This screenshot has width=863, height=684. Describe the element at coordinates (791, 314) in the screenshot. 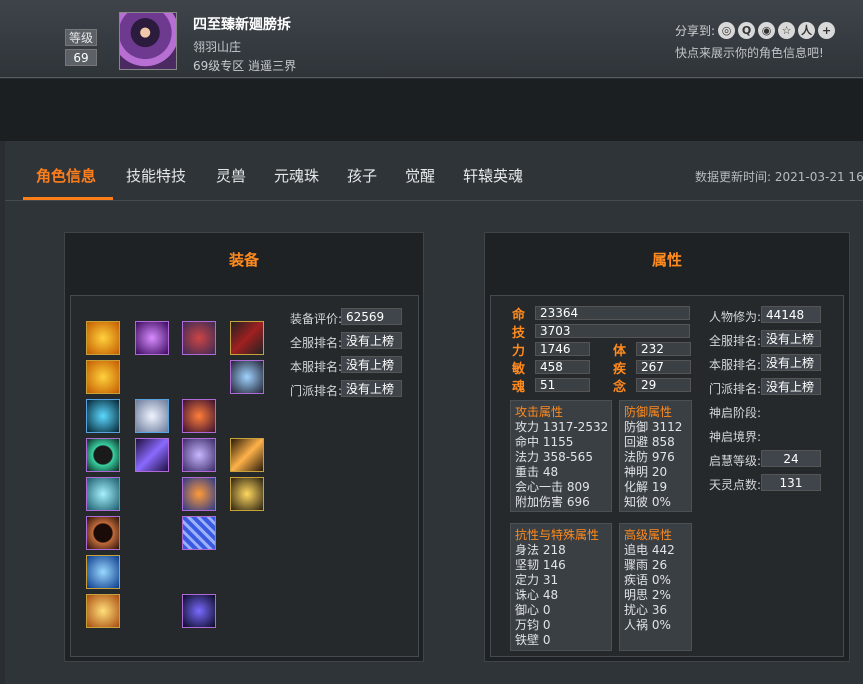

I see `attr-right-value: 44148` at that location.